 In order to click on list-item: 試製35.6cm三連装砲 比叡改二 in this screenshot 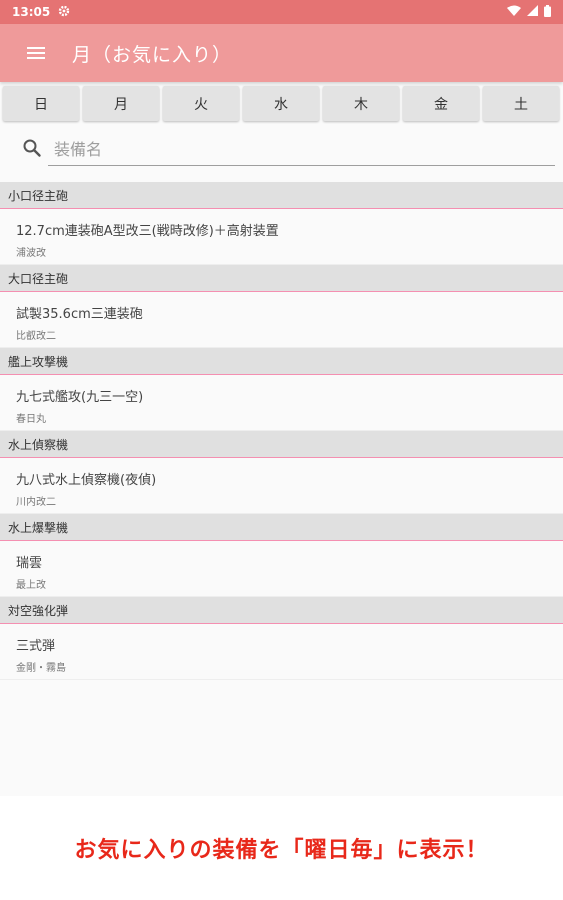, I will do `click(281, 320)`.